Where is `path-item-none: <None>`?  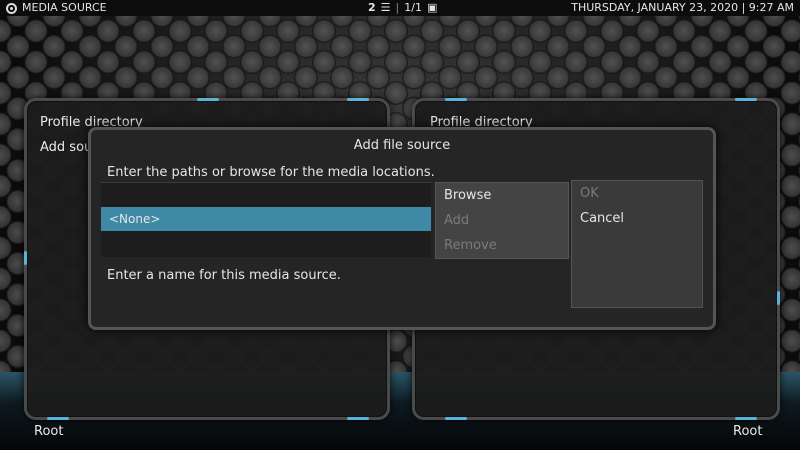 path-item-none: <None> is located at coordinates (266, 219).